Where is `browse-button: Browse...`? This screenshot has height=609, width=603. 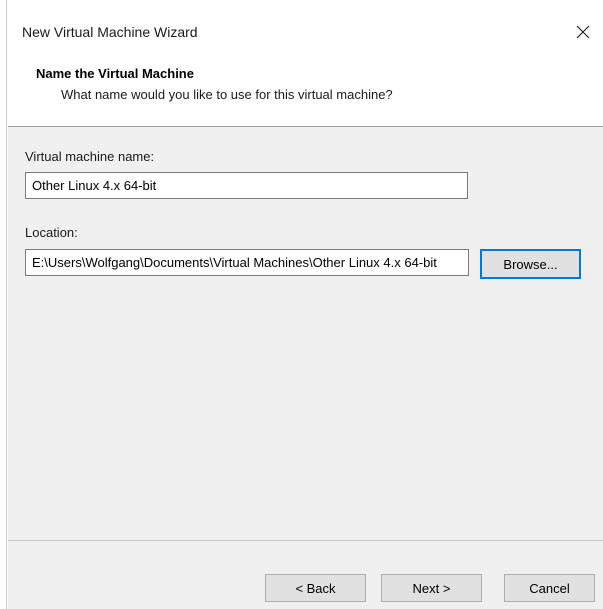 browse-button: Browse... is located at coordinates (530, 264).